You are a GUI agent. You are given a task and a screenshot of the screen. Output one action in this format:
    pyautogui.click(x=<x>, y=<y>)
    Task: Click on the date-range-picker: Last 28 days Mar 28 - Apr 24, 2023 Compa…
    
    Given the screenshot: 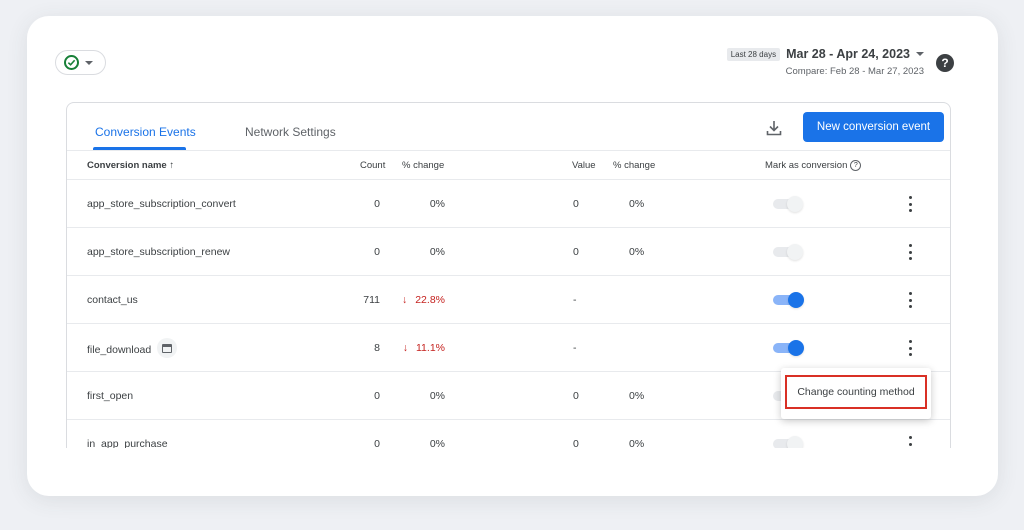 What is the action you would take?
    pyautogui.click(x=825, y=62)
    